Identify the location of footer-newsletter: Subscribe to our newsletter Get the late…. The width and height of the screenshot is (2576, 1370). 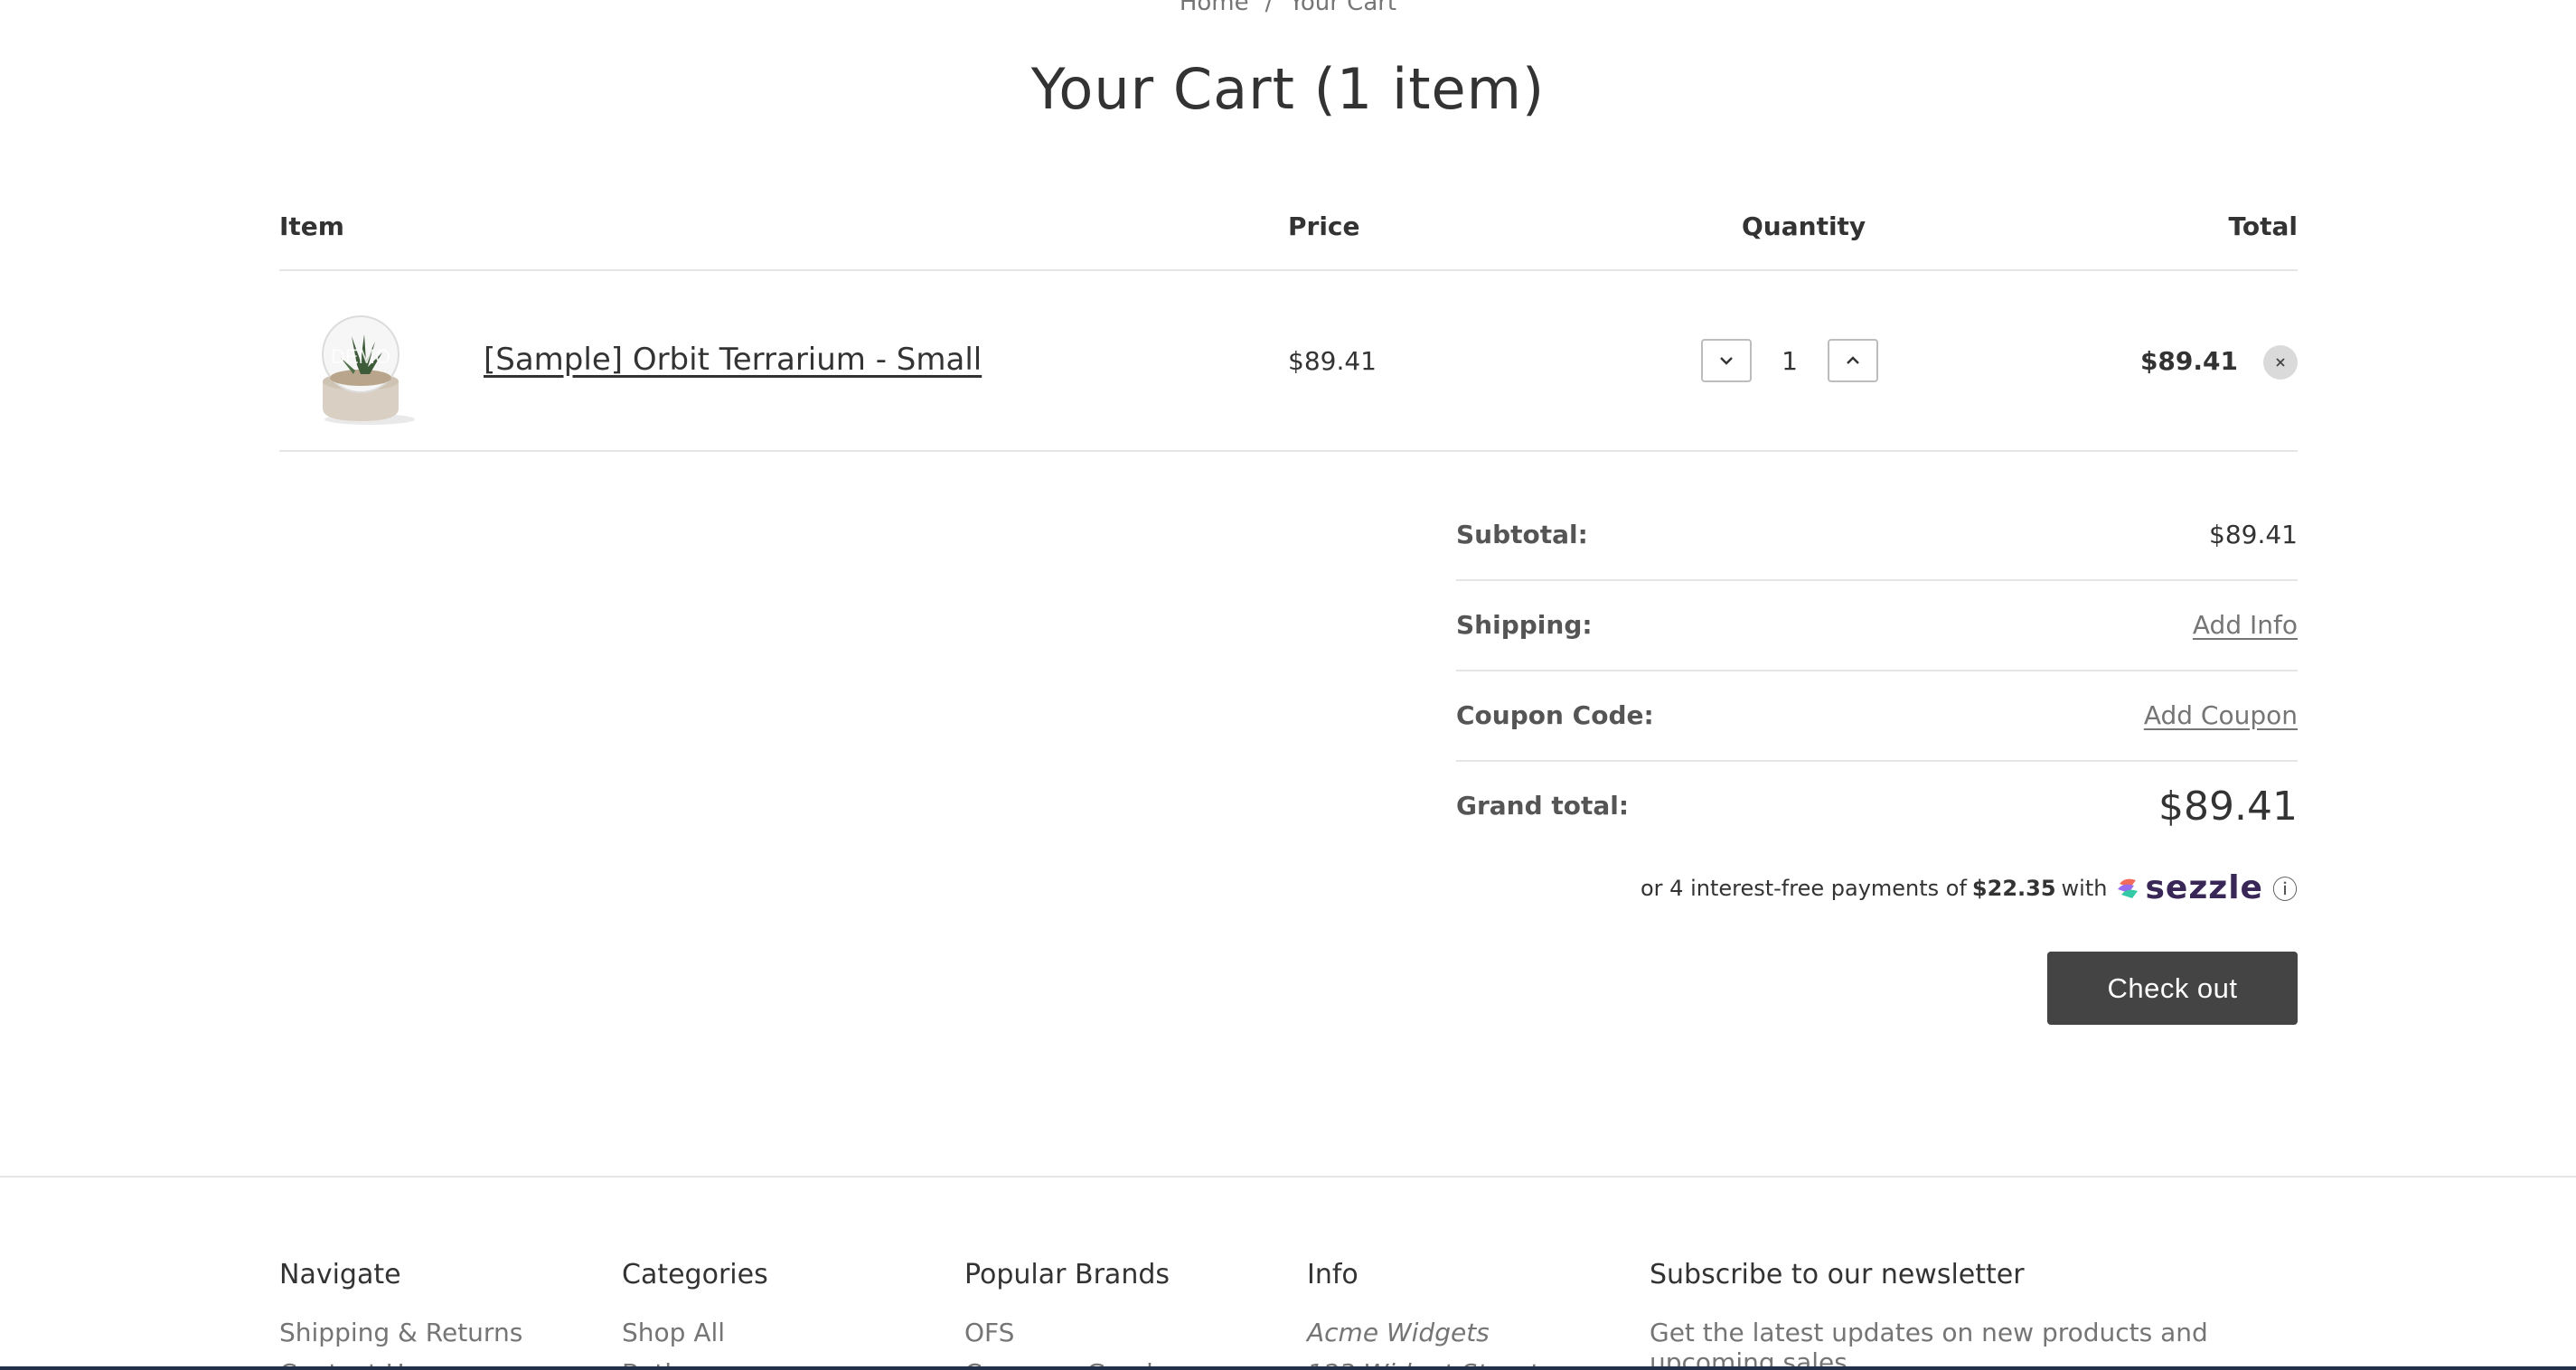
(1975, 1314).